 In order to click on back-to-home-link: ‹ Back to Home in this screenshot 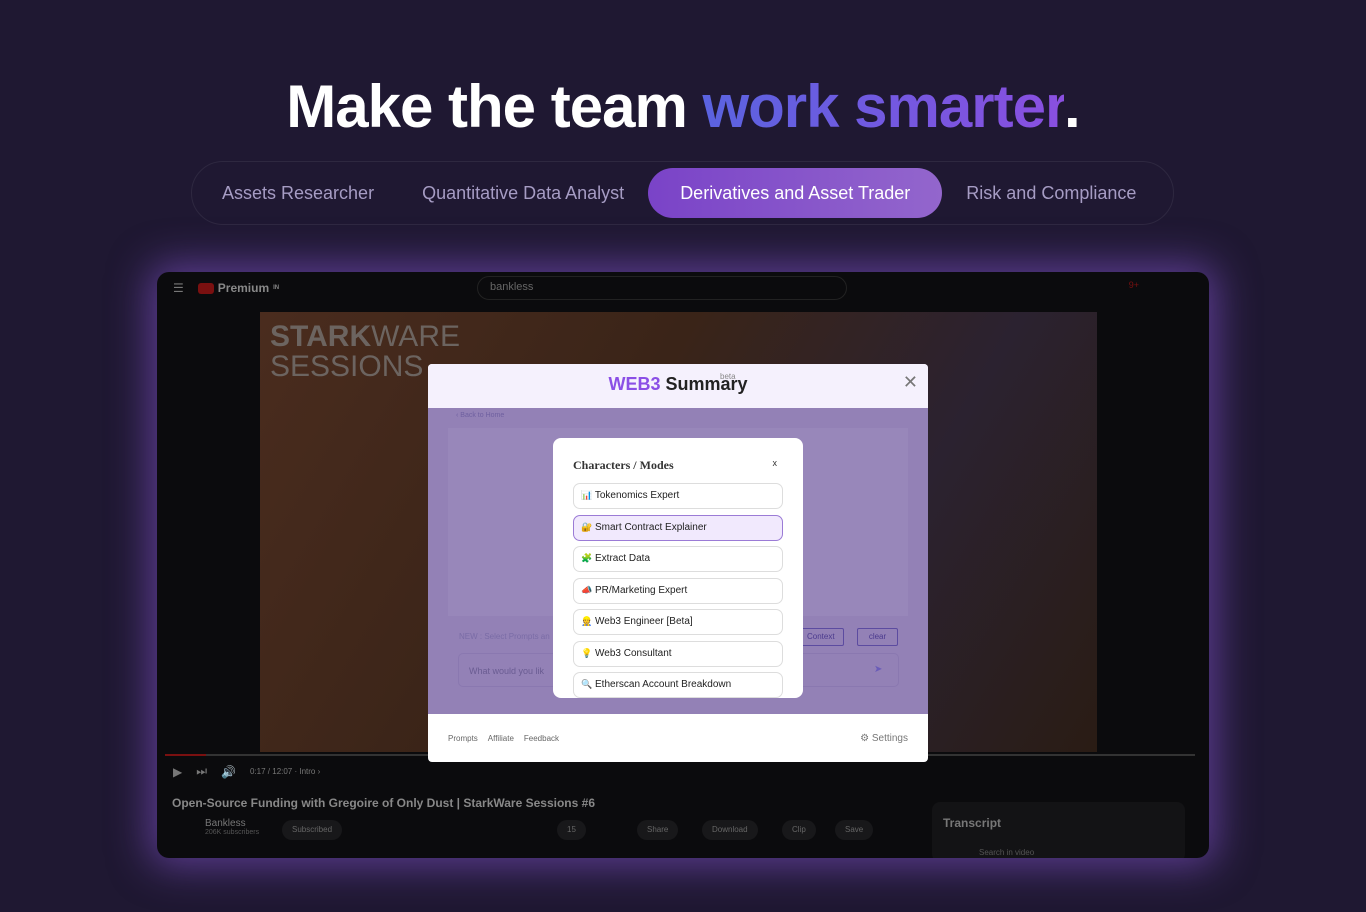, I will do `click(480, 415)`.